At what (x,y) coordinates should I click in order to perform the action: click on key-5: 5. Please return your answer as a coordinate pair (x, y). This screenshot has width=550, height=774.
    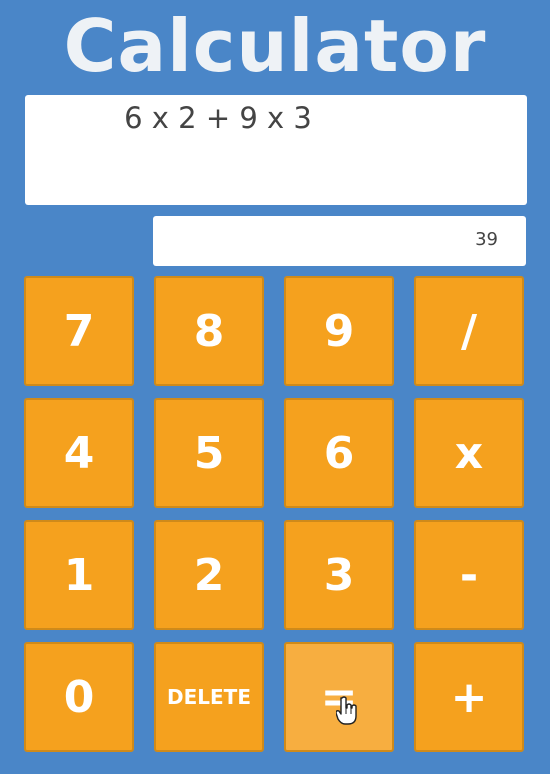
    Looking at the image, I should click on (209, 453).